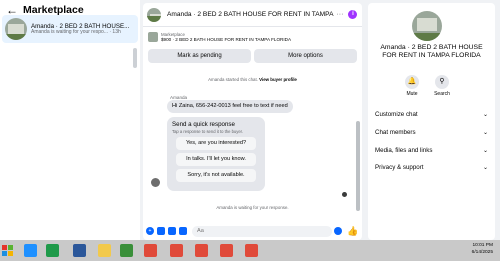 Image resolution: width=500 pixels, height=261 pixels. Describe the element at coordinates (412, 94) in the screenshot. I see `mute-label: Mute` at that location.